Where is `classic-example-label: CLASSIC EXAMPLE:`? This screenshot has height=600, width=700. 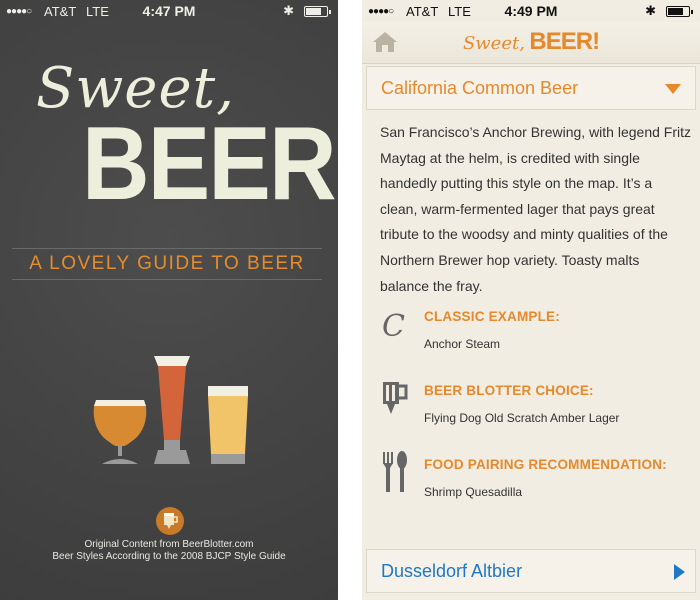
classic-example-label: CLASSIC EXAMPLE: is located at coordinates (492, 316).